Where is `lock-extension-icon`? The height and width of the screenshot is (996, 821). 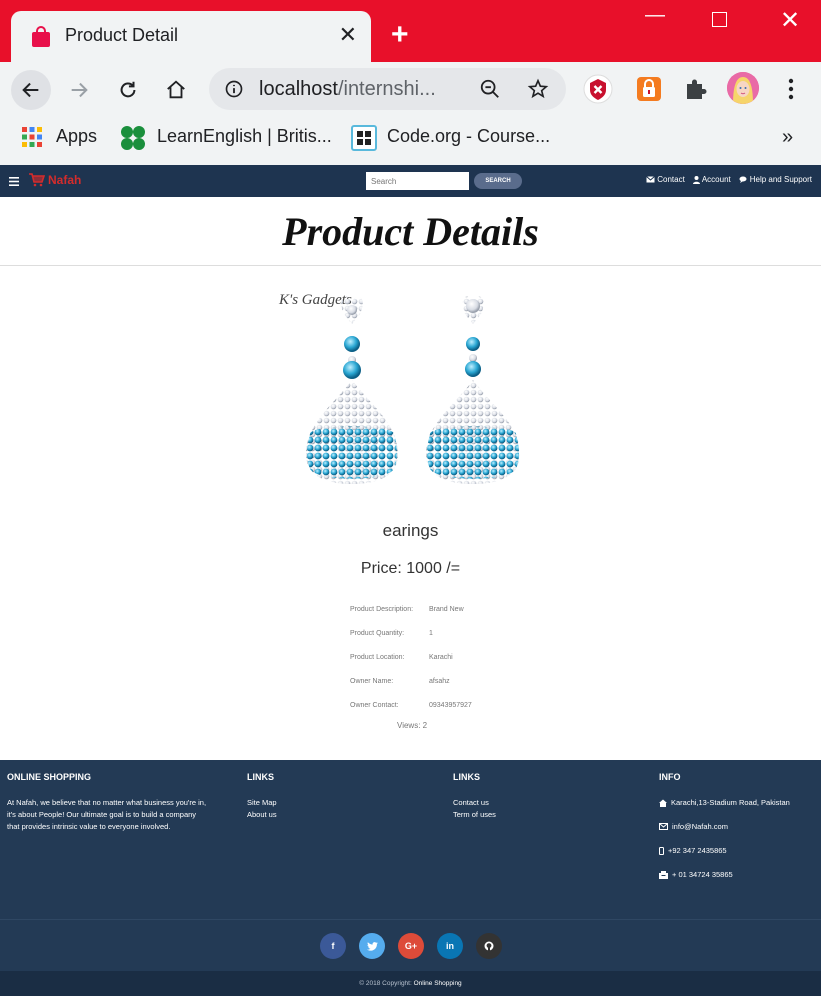
lock-extension-icon is located at coordinates (649, 89).